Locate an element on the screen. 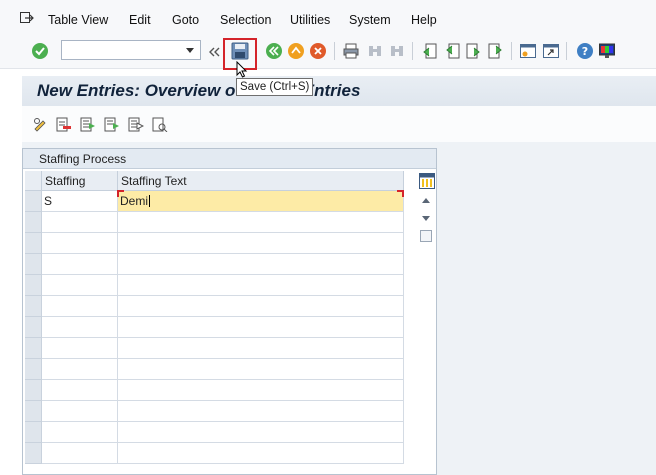 The width and height of the screenshot is (656, 475). enter-check-icon is located at coordinates (40, 51).